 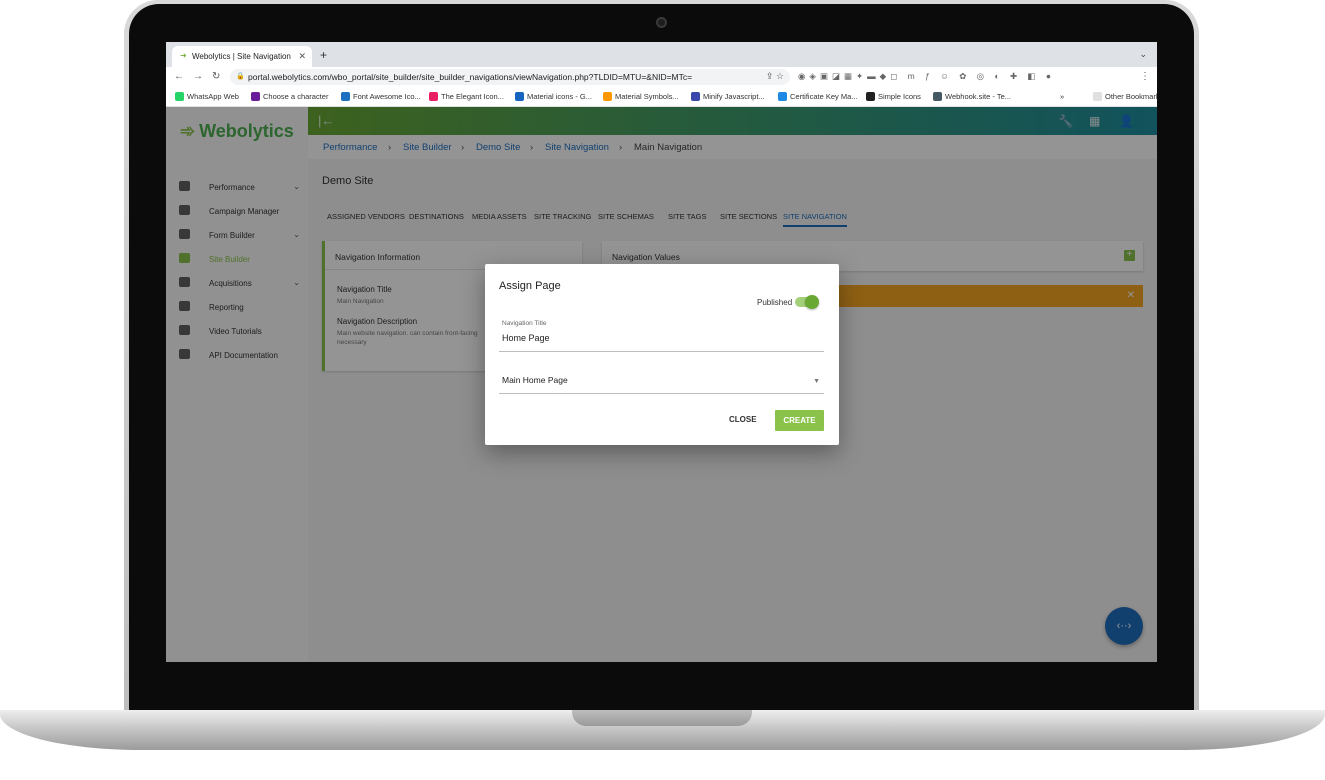 What do you see at coordinates (323, 55) in the screenshot?
I see `new-tab-icon: +` at bounding box center [323, 55].